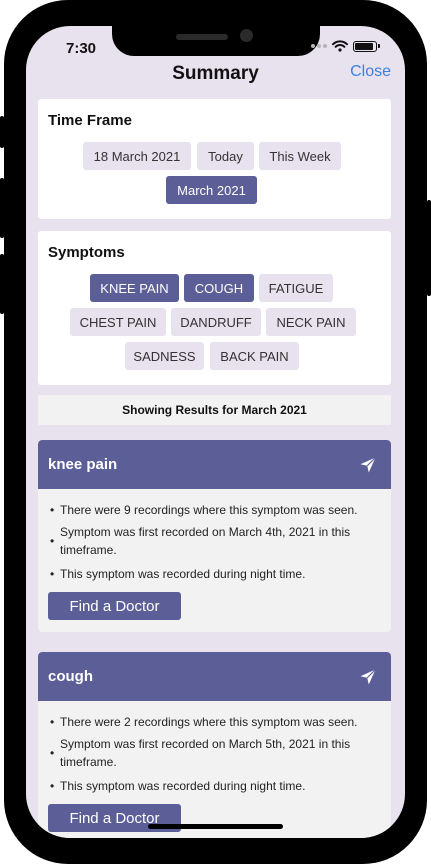  I want to click on front-camera, so click(246, 35).